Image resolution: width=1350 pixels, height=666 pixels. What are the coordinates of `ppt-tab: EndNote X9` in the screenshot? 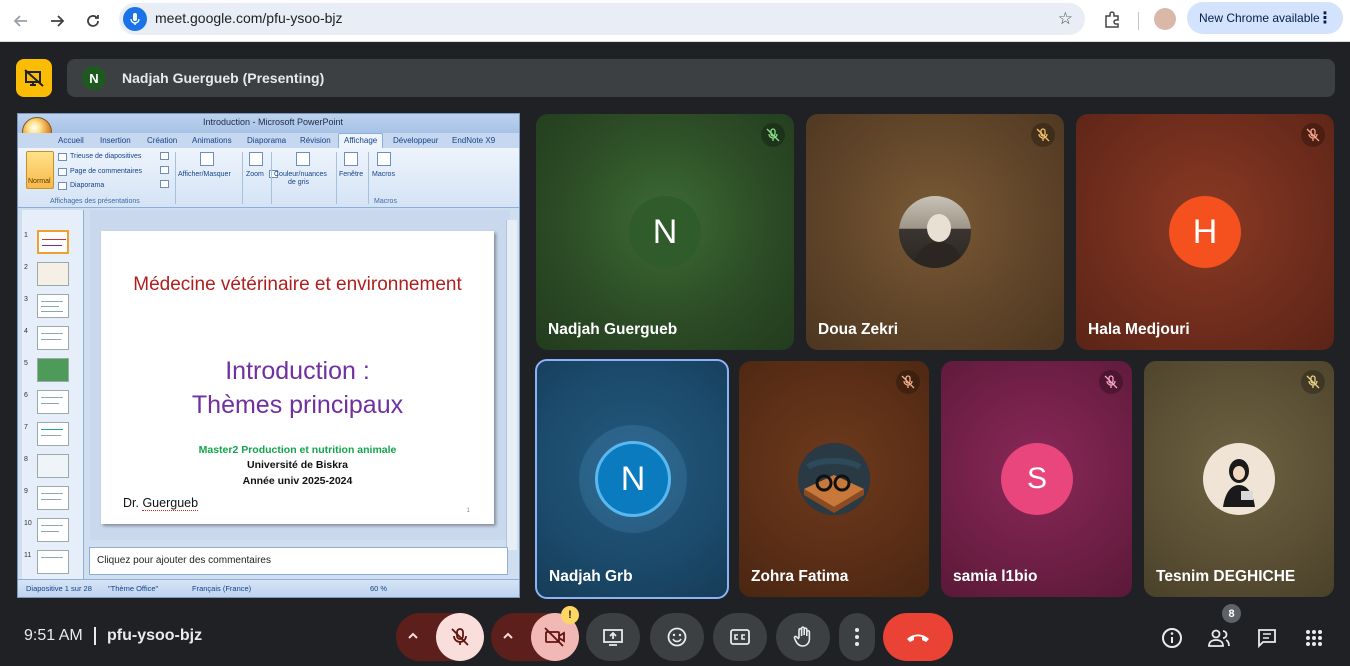 It's located at (473, 140).